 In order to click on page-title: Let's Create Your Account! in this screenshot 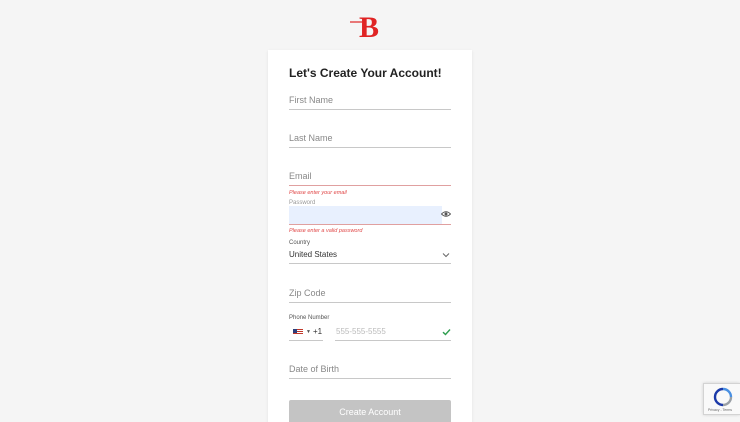, I will do `click(365, 73)`.